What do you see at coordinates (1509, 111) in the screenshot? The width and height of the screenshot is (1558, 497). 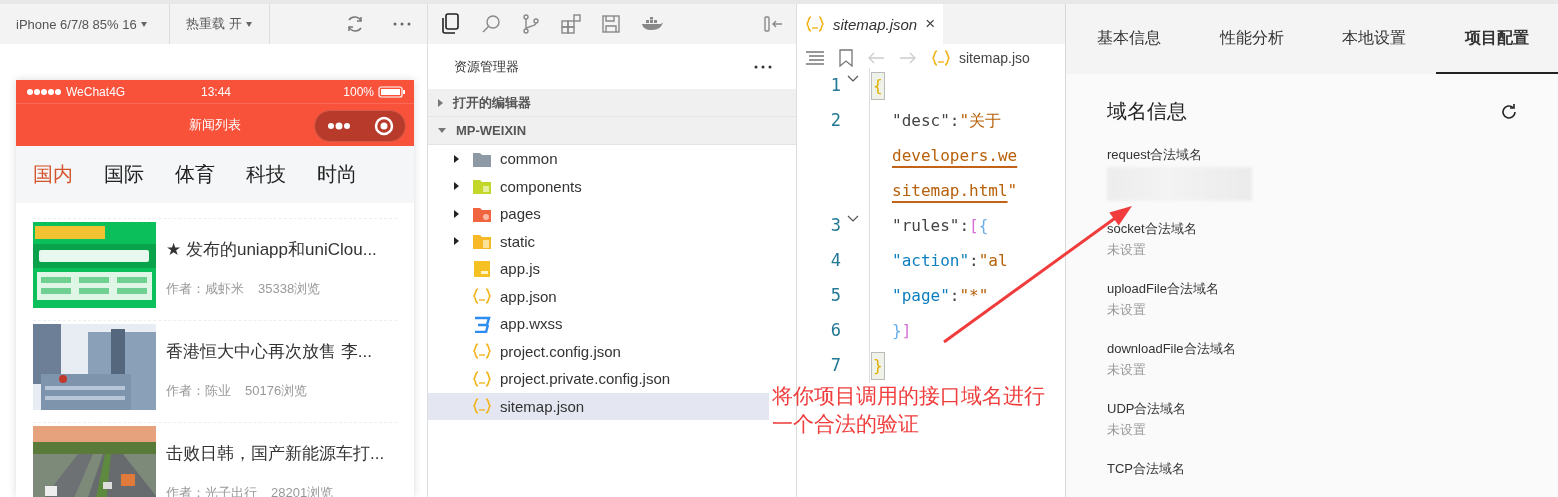 I see `refresh-icon` at bounding box center [1509, 111].